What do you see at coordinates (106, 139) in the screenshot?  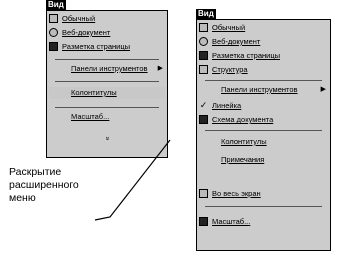 I see `expand-menu-chevron-icon: »` at bounding box center [106, 139].